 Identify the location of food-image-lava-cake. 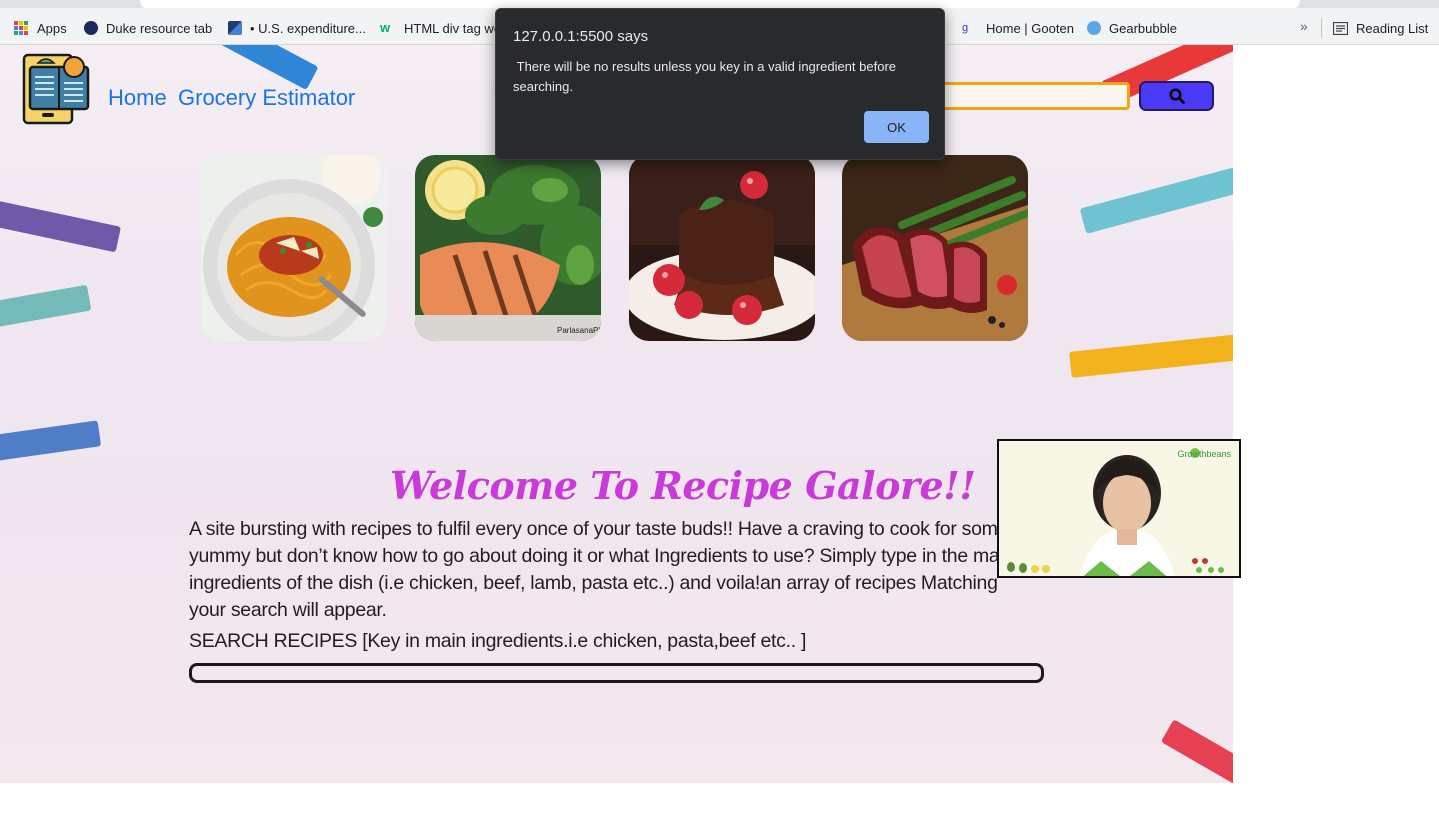
(722, 248).